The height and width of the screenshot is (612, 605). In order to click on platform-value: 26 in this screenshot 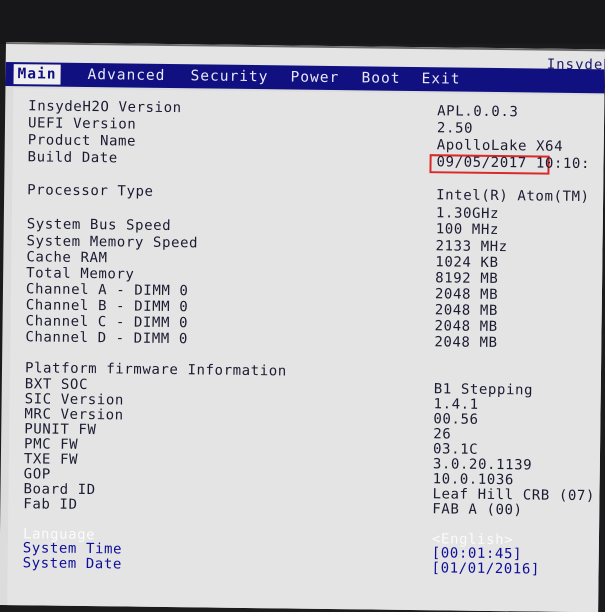, I will do `click(442, 434)`.